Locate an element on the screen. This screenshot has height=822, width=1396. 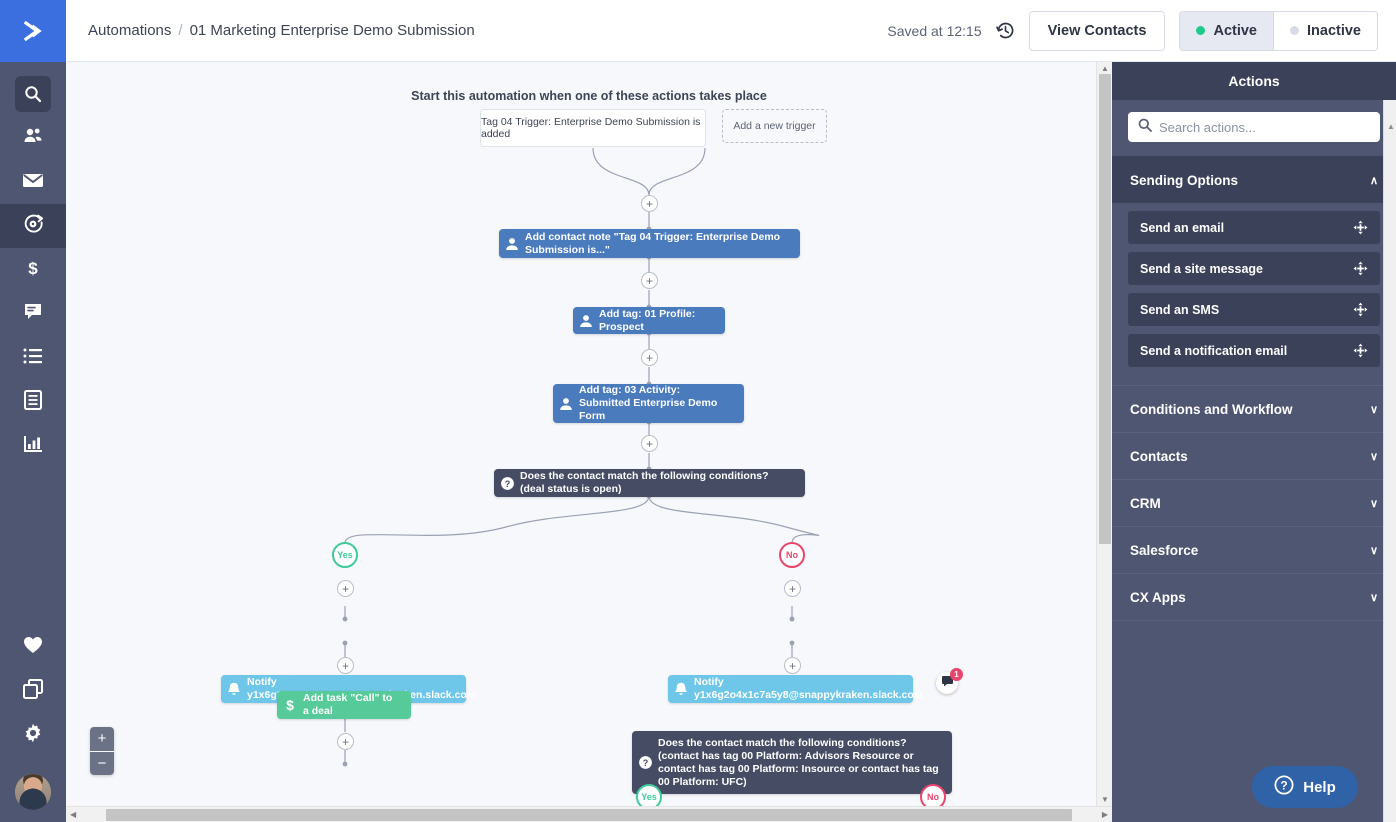
avatar-image is located at coordinates (33, 792).